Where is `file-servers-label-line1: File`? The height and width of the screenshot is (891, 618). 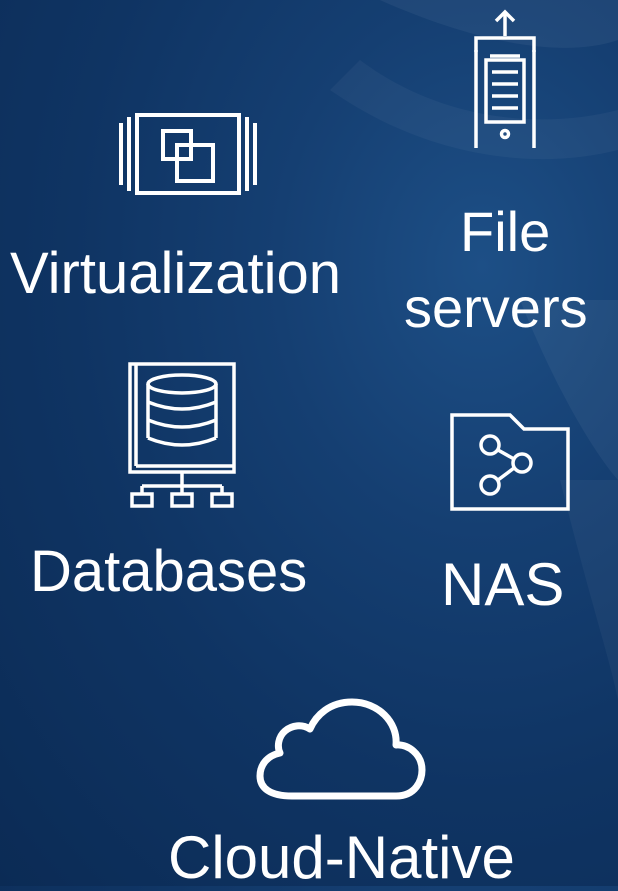 file-servers-label-line1: File is located at coordinates (505, 231).